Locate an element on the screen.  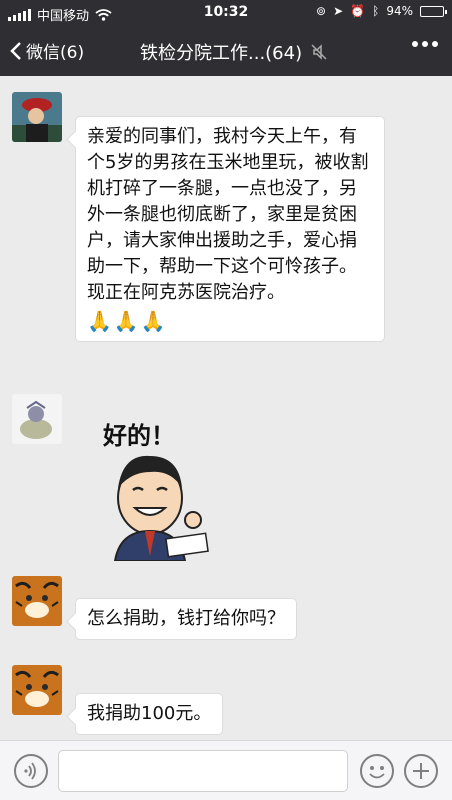
message-text: 怎么捐助，钱打给你吗？ is located at coordinates (186, 618).